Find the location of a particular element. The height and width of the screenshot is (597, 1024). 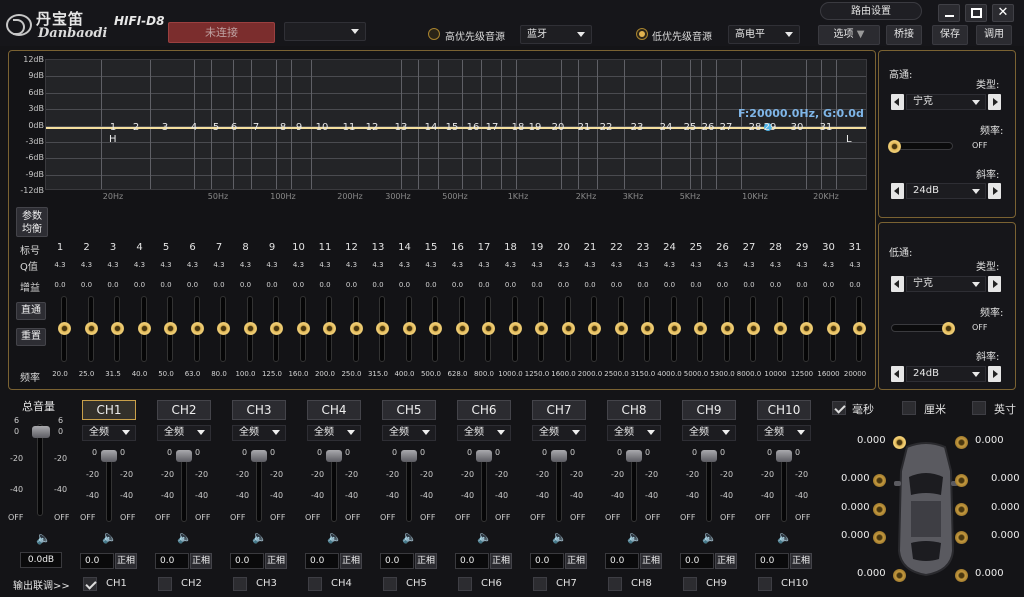

graph-band-27: 27 is located at coordinates (726, 127).